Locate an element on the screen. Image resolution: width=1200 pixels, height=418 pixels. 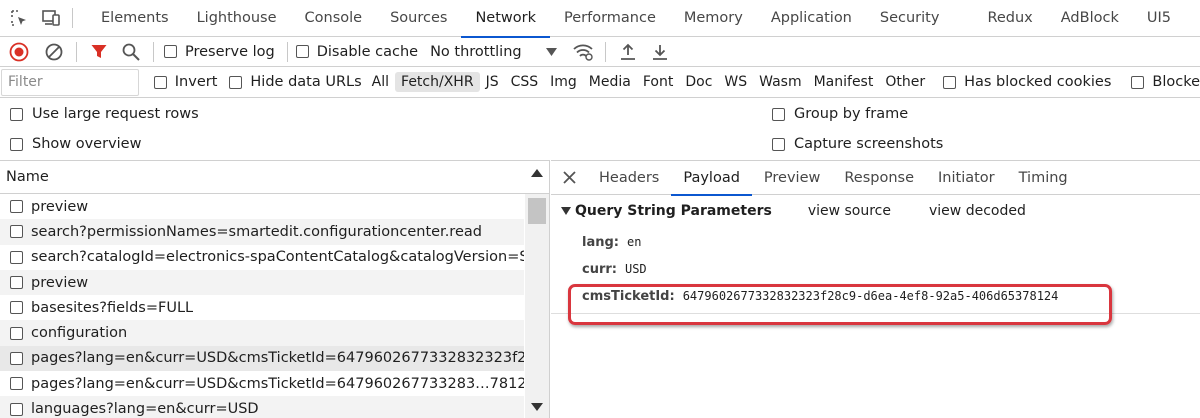
triangle-down-icon is located at coordinates (566, 211).